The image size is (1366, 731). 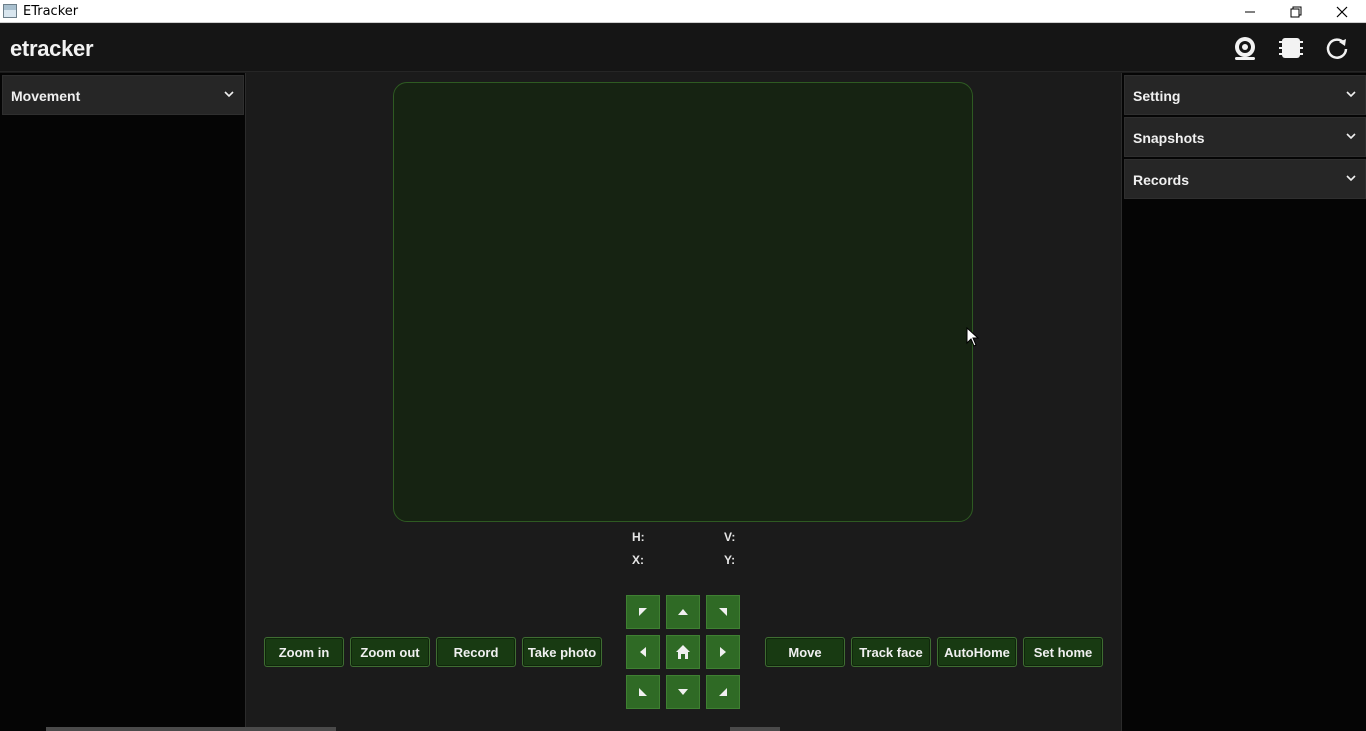 I want to click on webcam-button, so click(x=1245, y=48).